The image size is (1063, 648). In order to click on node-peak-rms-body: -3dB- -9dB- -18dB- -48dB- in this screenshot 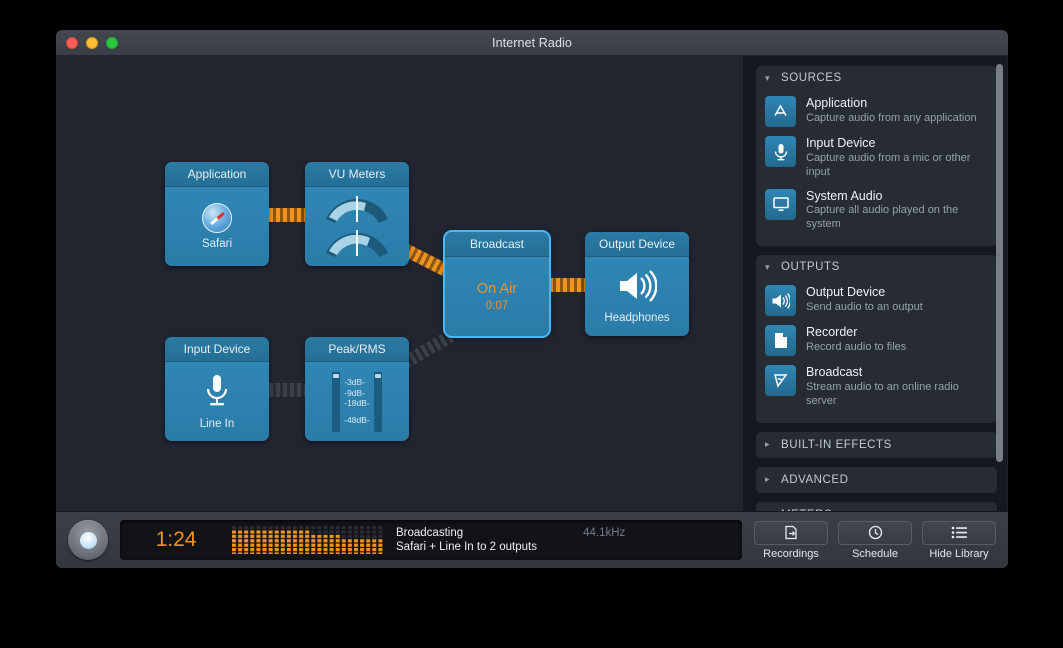, I will do `click(357, 401)`.